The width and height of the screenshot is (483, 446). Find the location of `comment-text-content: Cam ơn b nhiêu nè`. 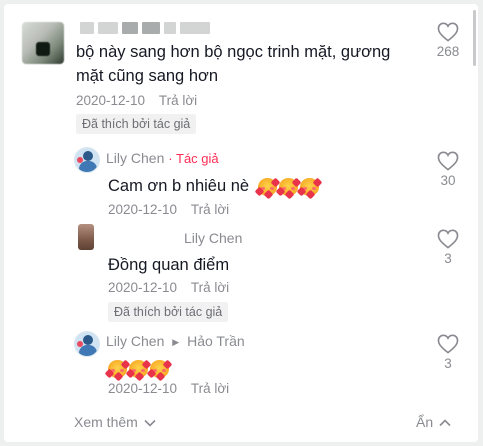

comment-text-content: Cam ơn b nhiêu nè is located at coordinates (179, 186).